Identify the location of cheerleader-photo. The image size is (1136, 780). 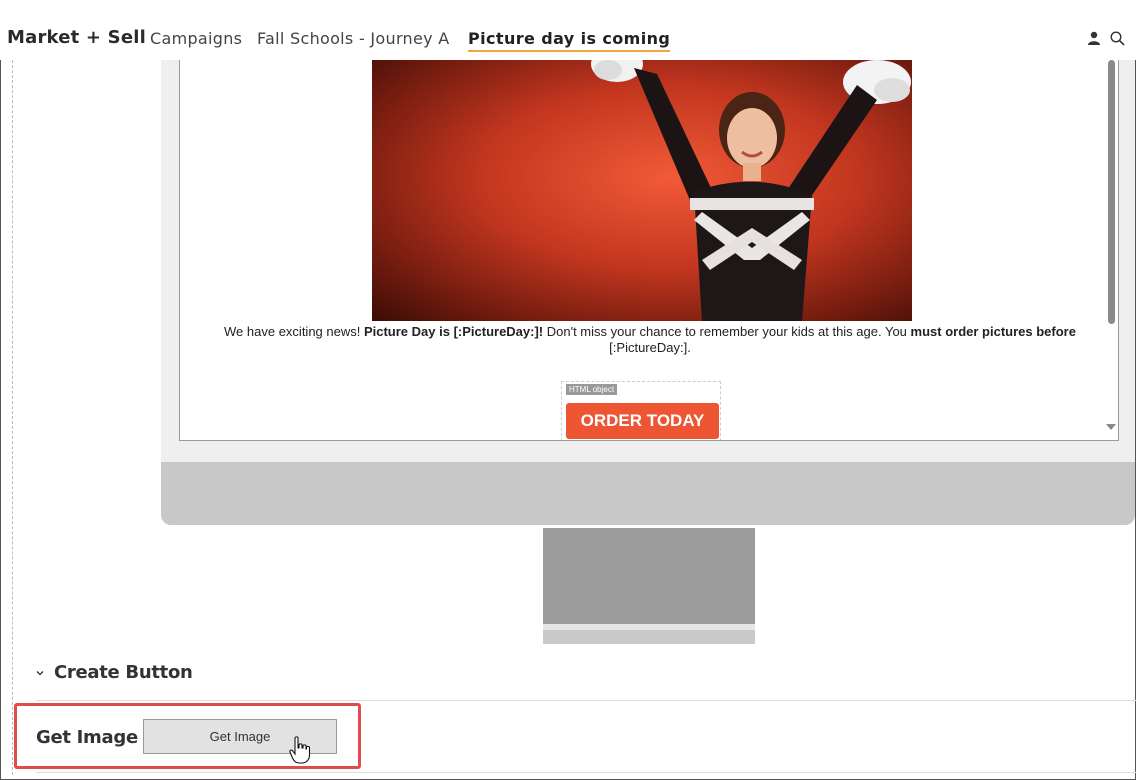
(751, 190).